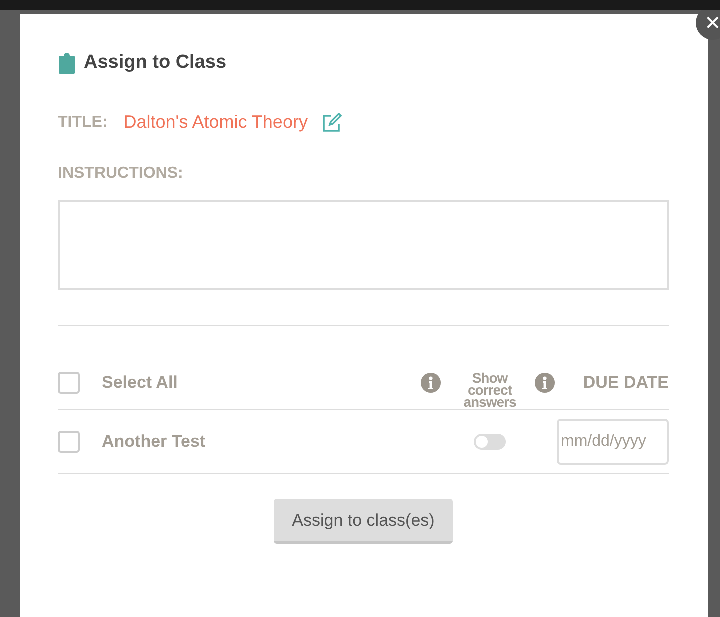 Image resolution: width=720 pixels, height=617 pixels. Describe the element at coordinates (121, 174) in the screenshot. I see `instructions-label: INSTRUCTIONS:` at that location.